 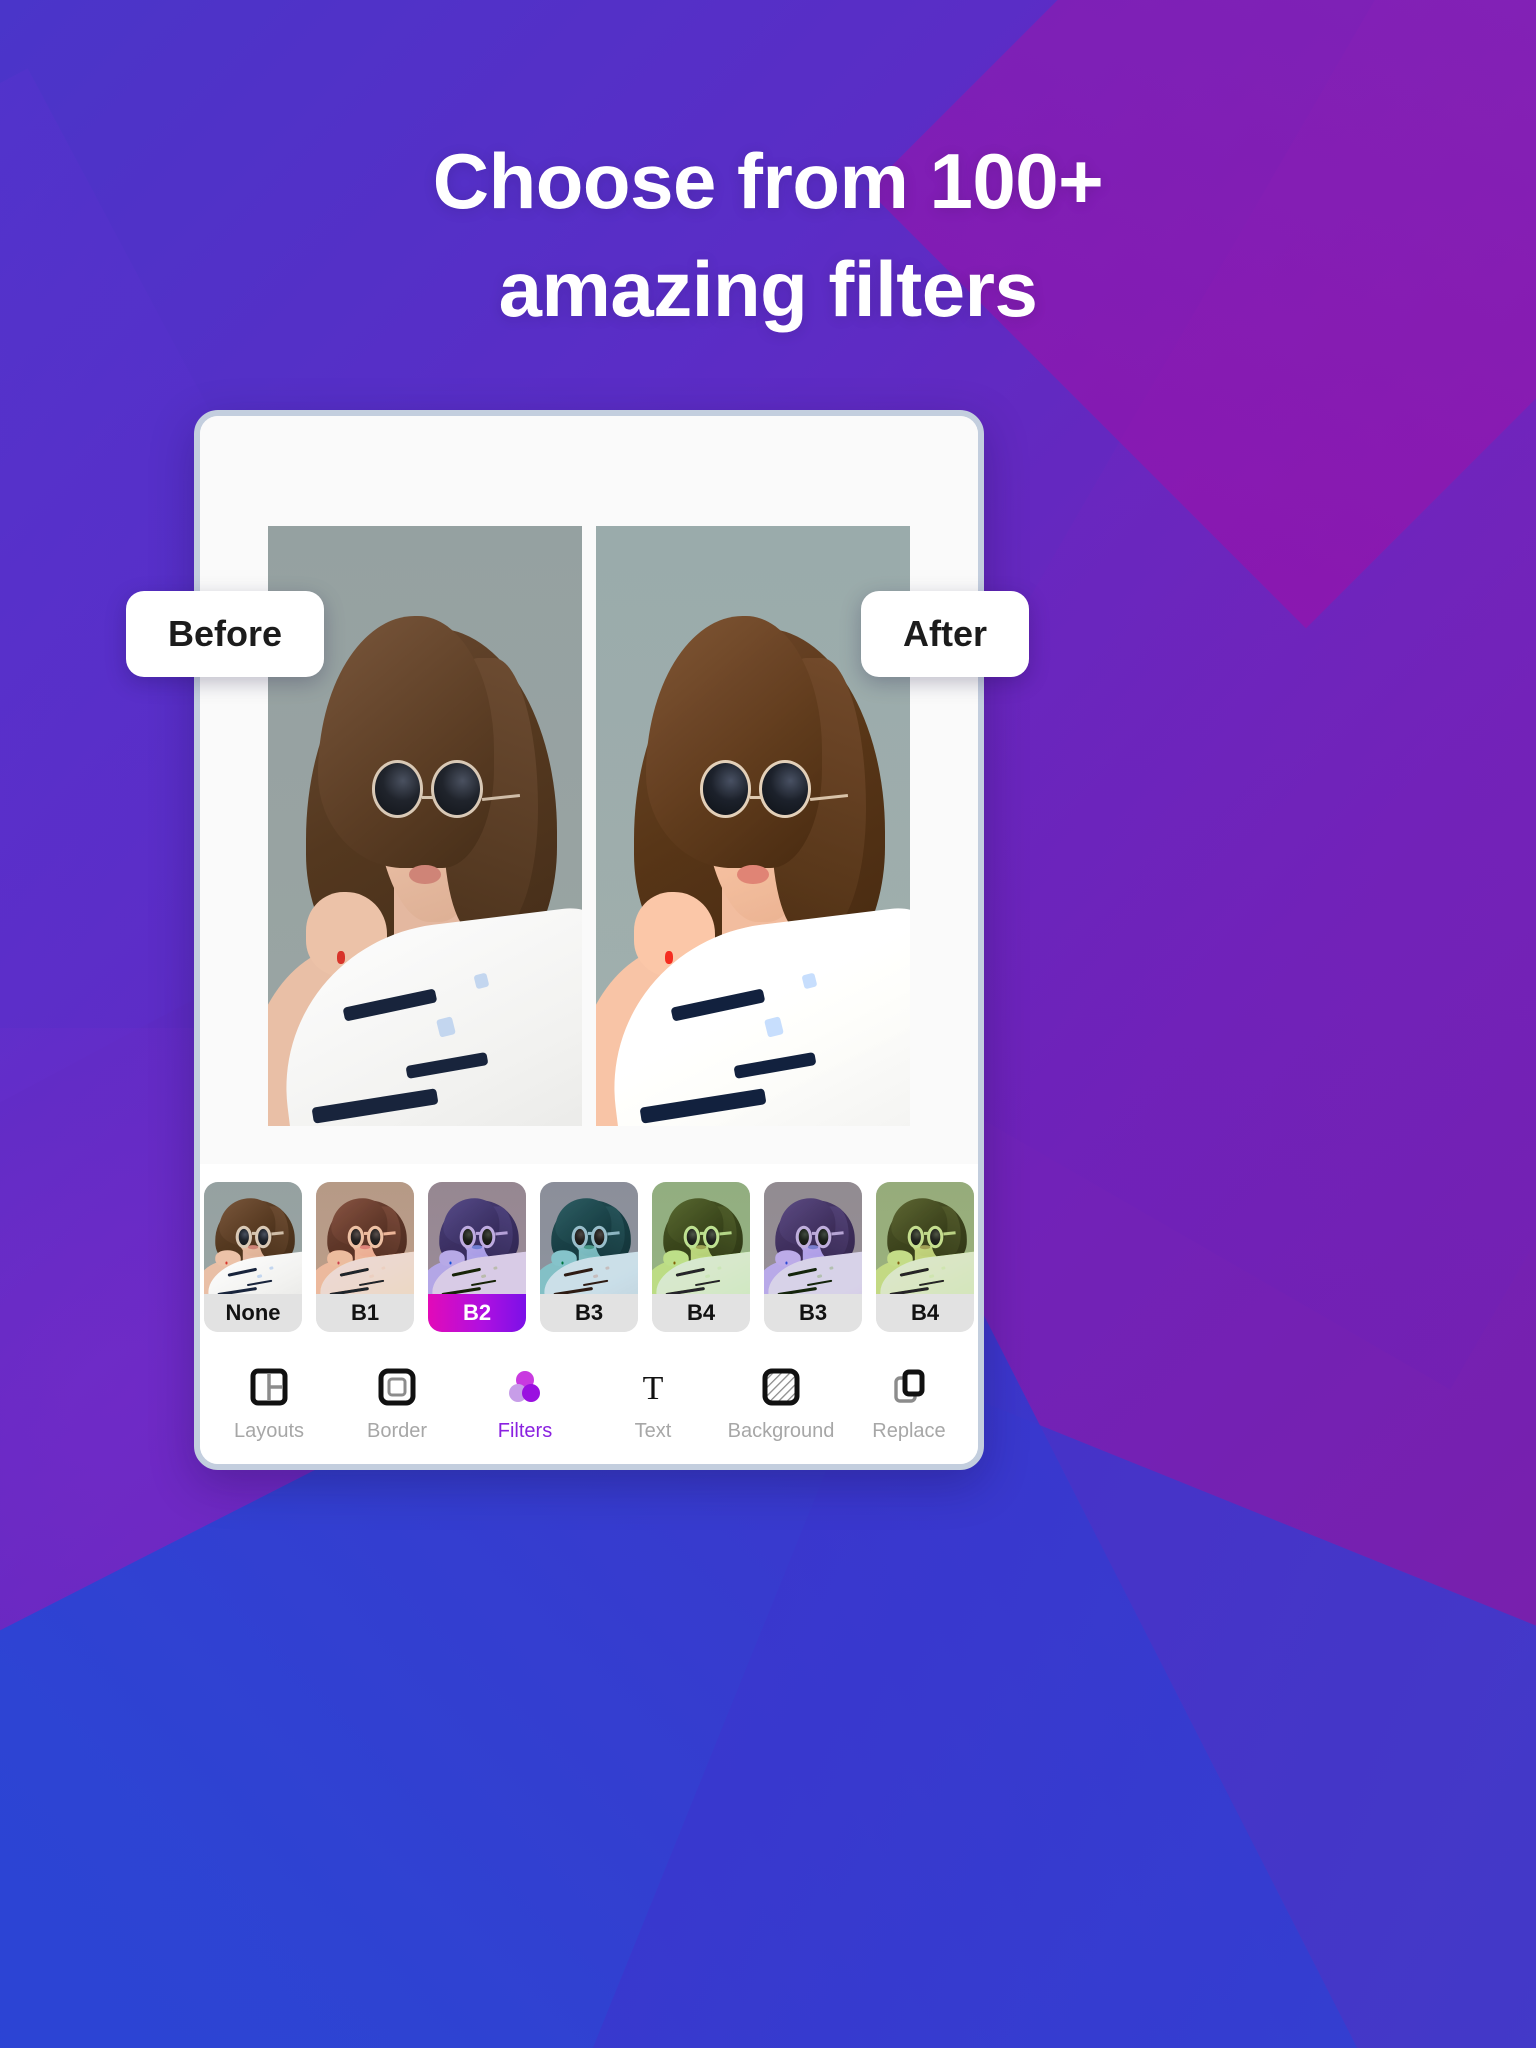 I want to click on filter-item-b3-3: B3, so click(x=589, y=1257).